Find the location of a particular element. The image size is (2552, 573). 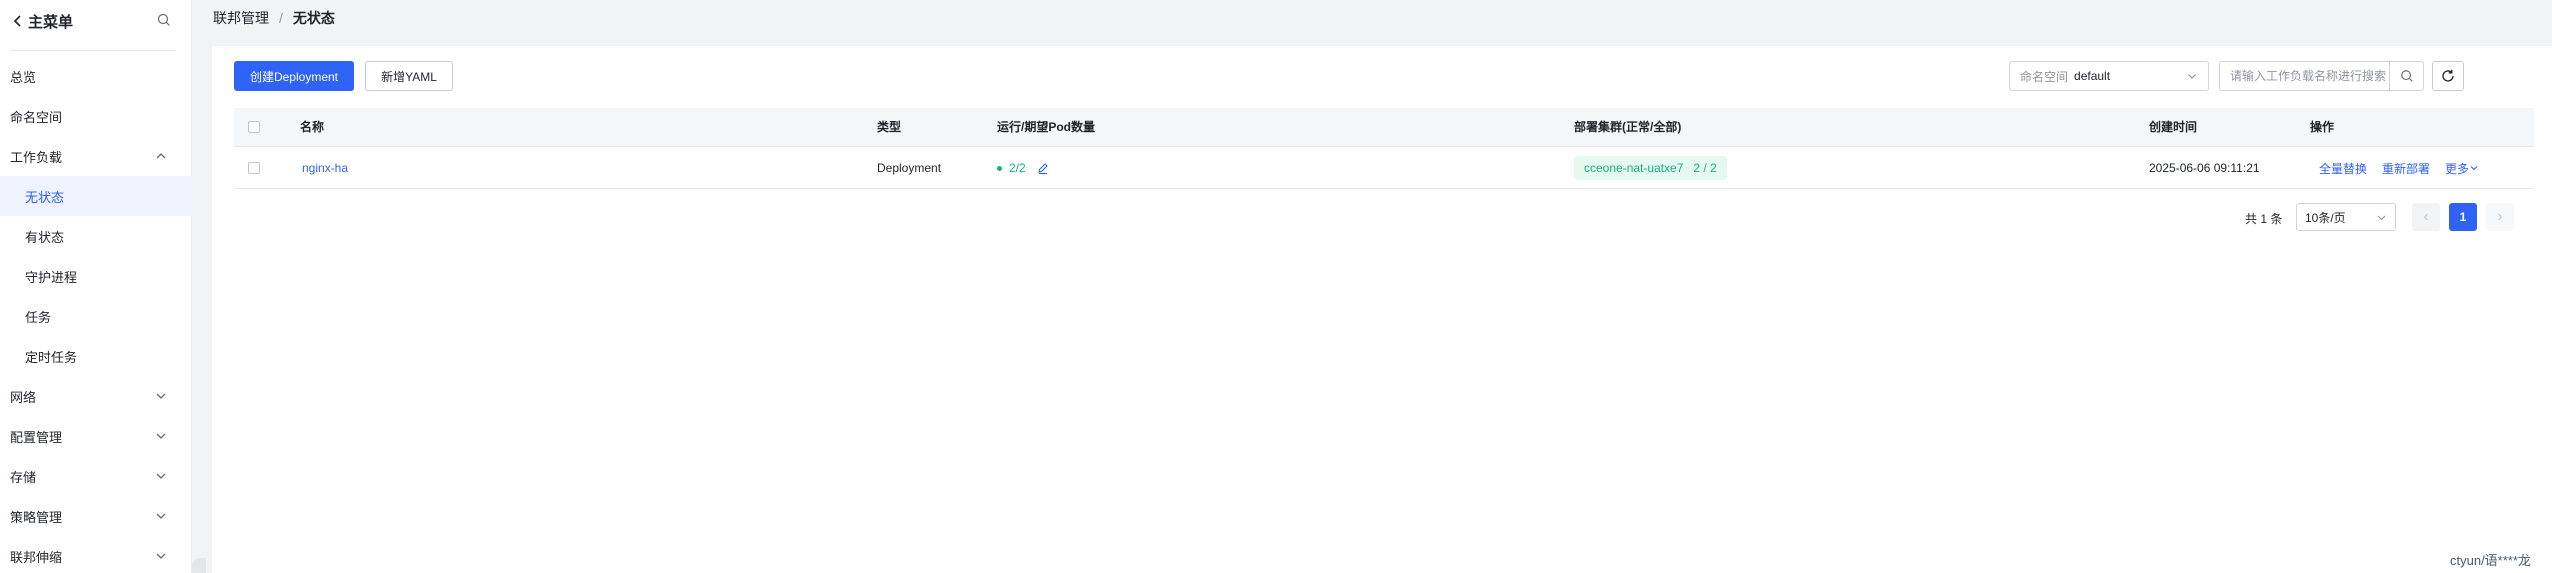

sidebar-item-stateless: 无状态 is located at coordinates (96, 196).